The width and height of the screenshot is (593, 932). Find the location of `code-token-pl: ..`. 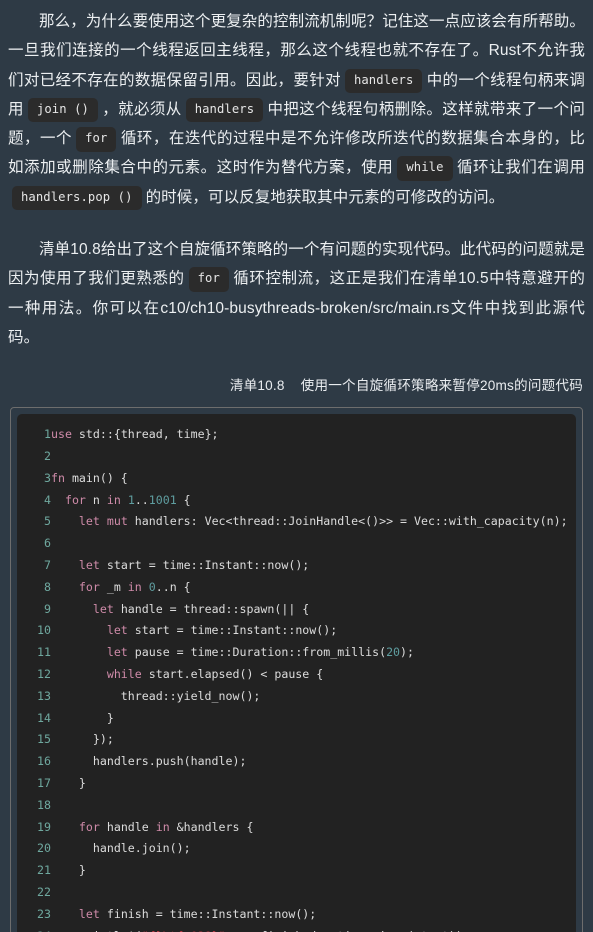

code-token-pl: .. is located at coordinates (141, 499).